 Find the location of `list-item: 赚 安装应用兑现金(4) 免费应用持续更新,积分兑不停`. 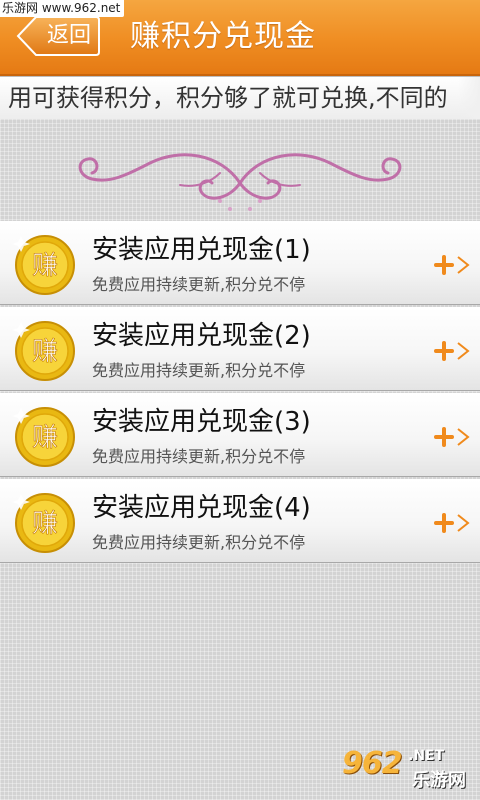

list-item: 赚 安装应用兑现金(4) 免费应用持续更新,积分兑不停 is located at coordinates (240, 521).